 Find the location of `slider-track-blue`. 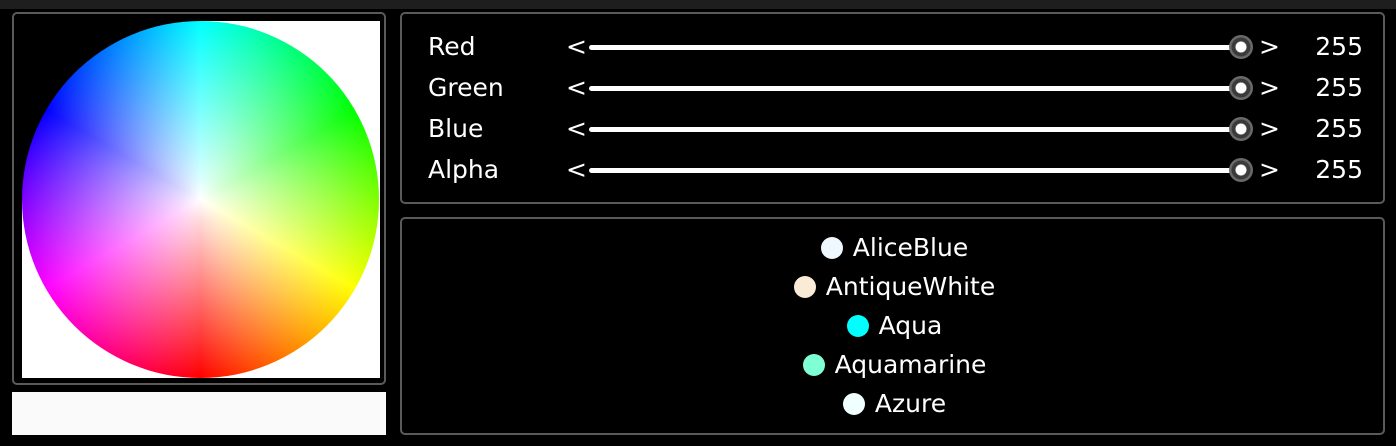

slider-track-blue is located at coordinates (915, 129).